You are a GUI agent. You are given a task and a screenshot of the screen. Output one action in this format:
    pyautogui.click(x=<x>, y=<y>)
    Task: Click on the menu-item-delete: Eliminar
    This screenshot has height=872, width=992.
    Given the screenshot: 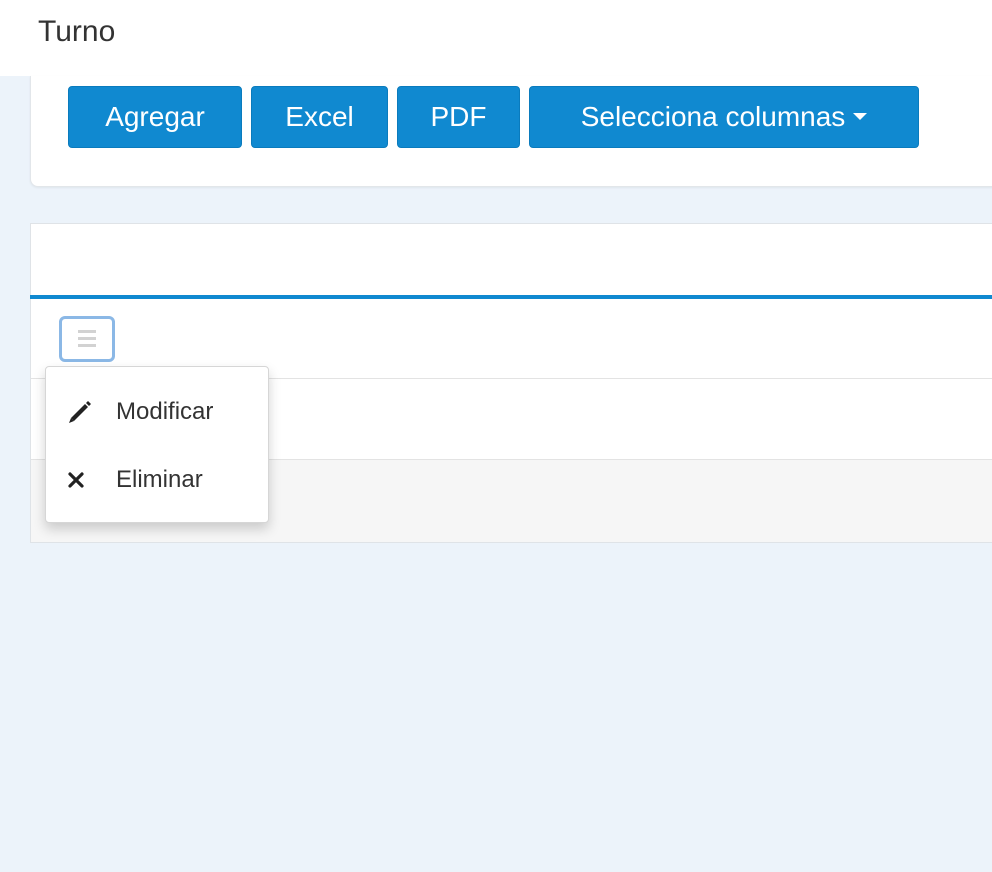 What is the action you would take?
    pyautogui.click(x=157, y=480)
    